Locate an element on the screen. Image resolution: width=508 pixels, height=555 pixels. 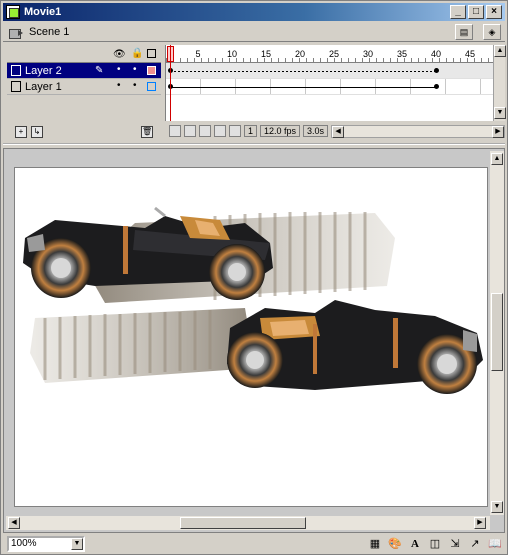
layer-row-1: Layer 1 • • is located at coordinates (84, 87).